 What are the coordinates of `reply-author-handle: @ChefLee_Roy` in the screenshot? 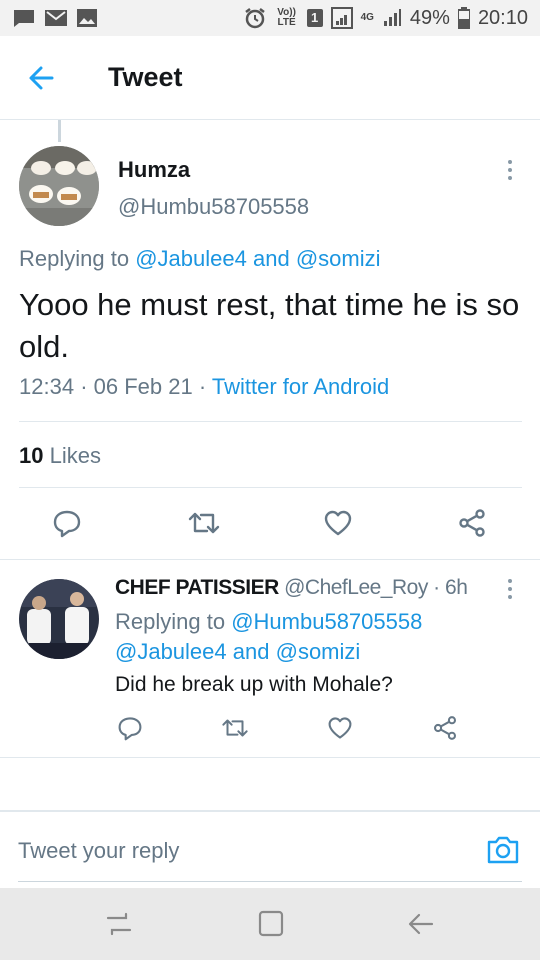 It's located at (356, 587).